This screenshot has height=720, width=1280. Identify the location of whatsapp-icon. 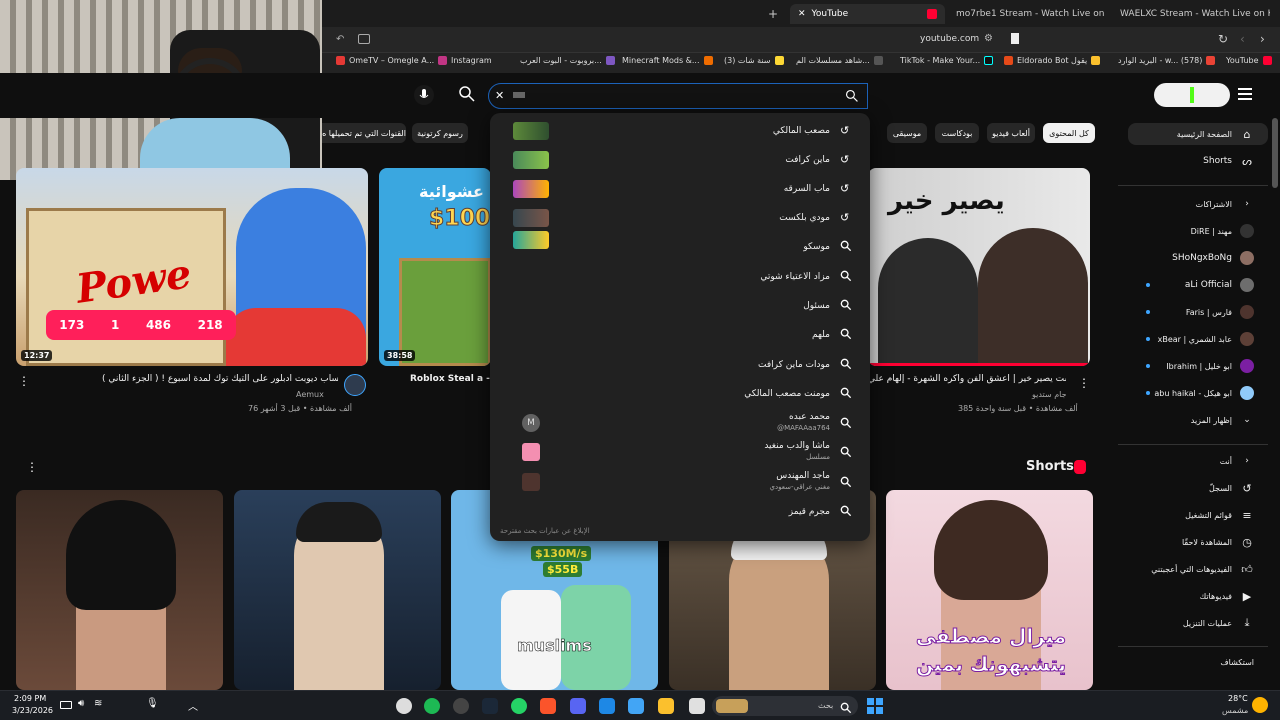
(519, 706).